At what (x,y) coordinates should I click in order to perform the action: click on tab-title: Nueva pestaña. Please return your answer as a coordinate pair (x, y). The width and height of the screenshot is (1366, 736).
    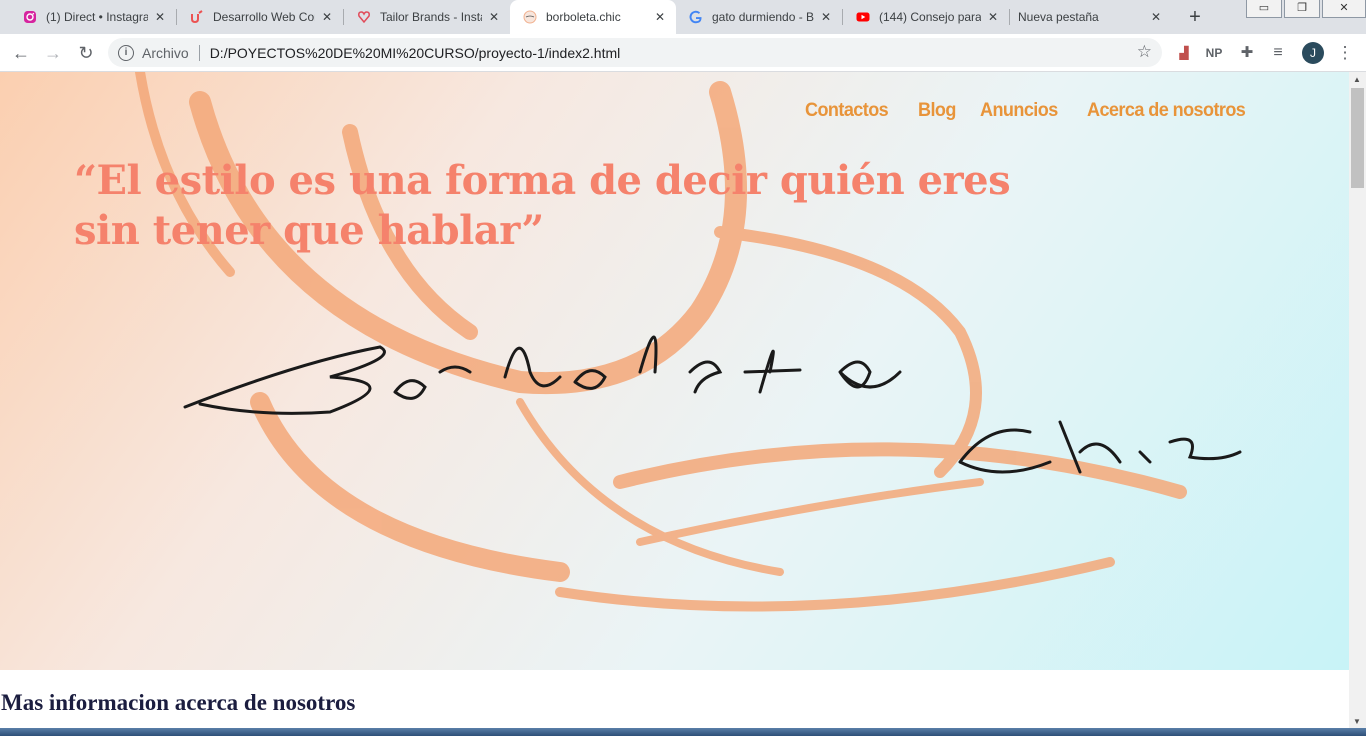
    Looking at the image, I should click on (1058, 17).